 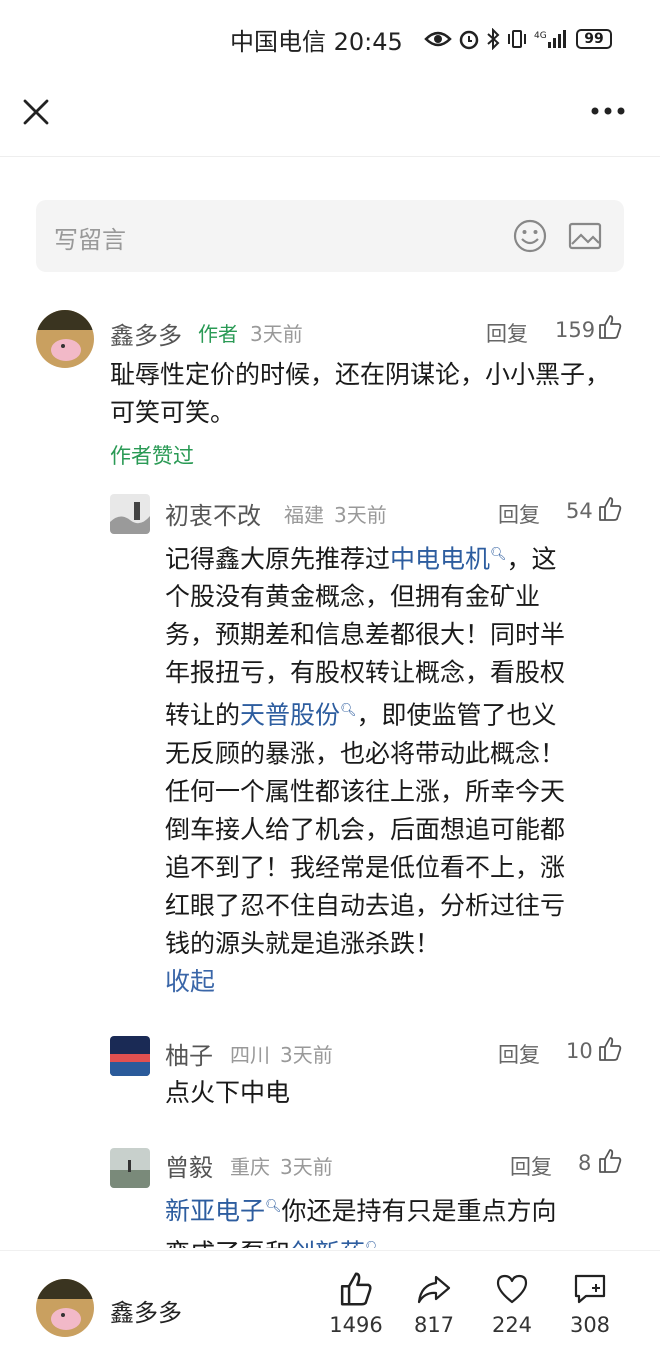 What do you see at coordinates (434, 1289) in the screenshot?
I see `share-icon` at bounding box center [434, 1289].